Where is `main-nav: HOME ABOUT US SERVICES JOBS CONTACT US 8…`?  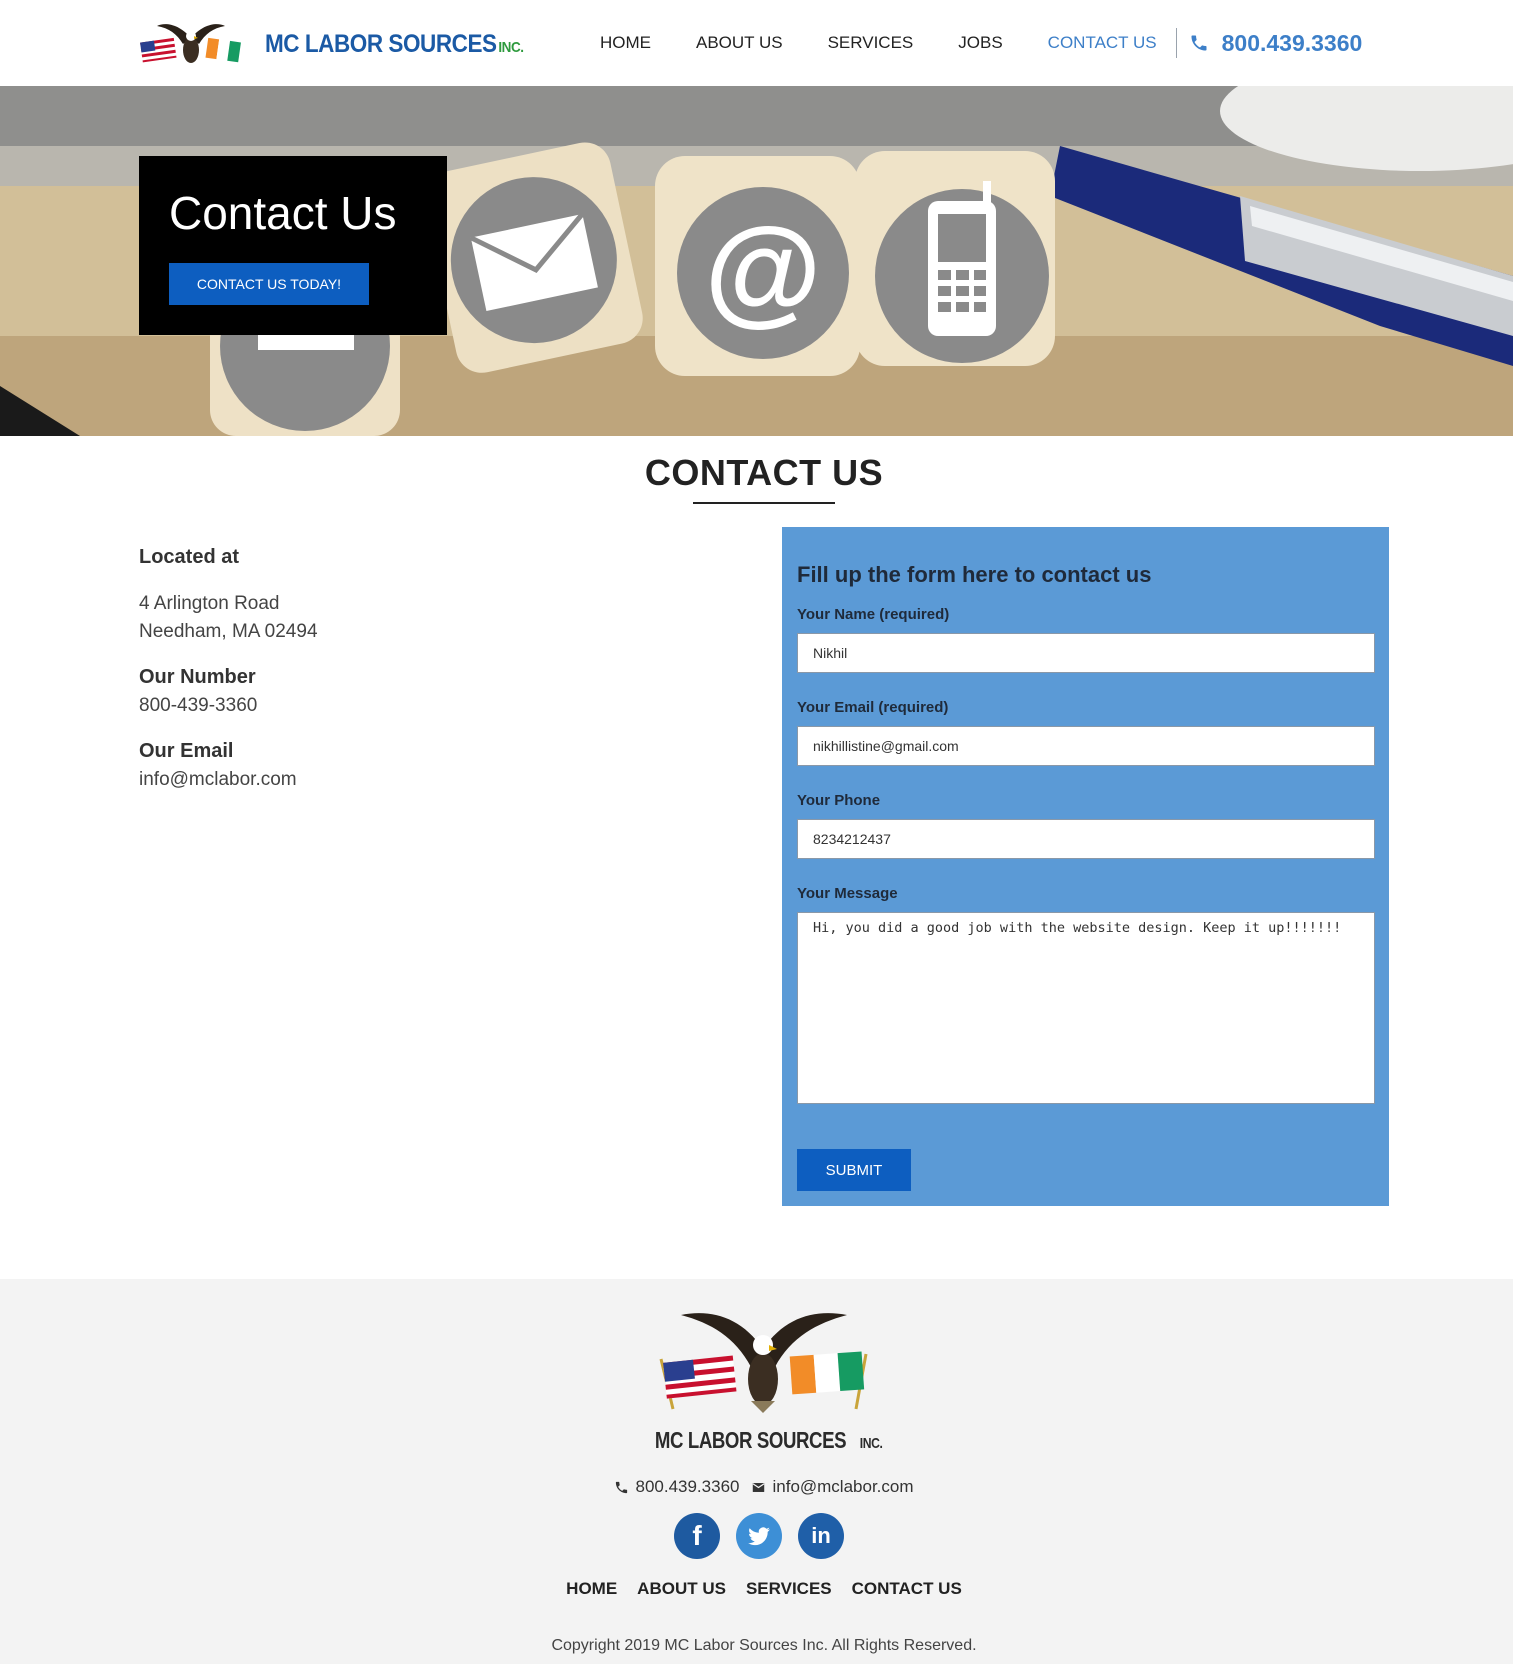 main-nav: HOME ABOUT US SERVICES JOBS CONTACT US 8… is located at coordinates (995, 43).